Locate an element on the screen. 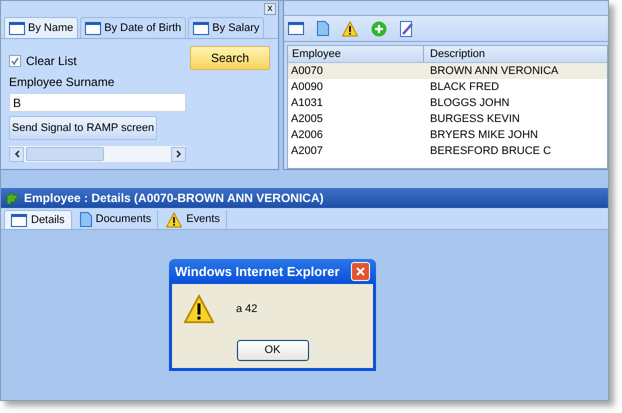 This screenshot has width=622, height=413. table-cell-text: A1031 is located at coordinates (307, 103).